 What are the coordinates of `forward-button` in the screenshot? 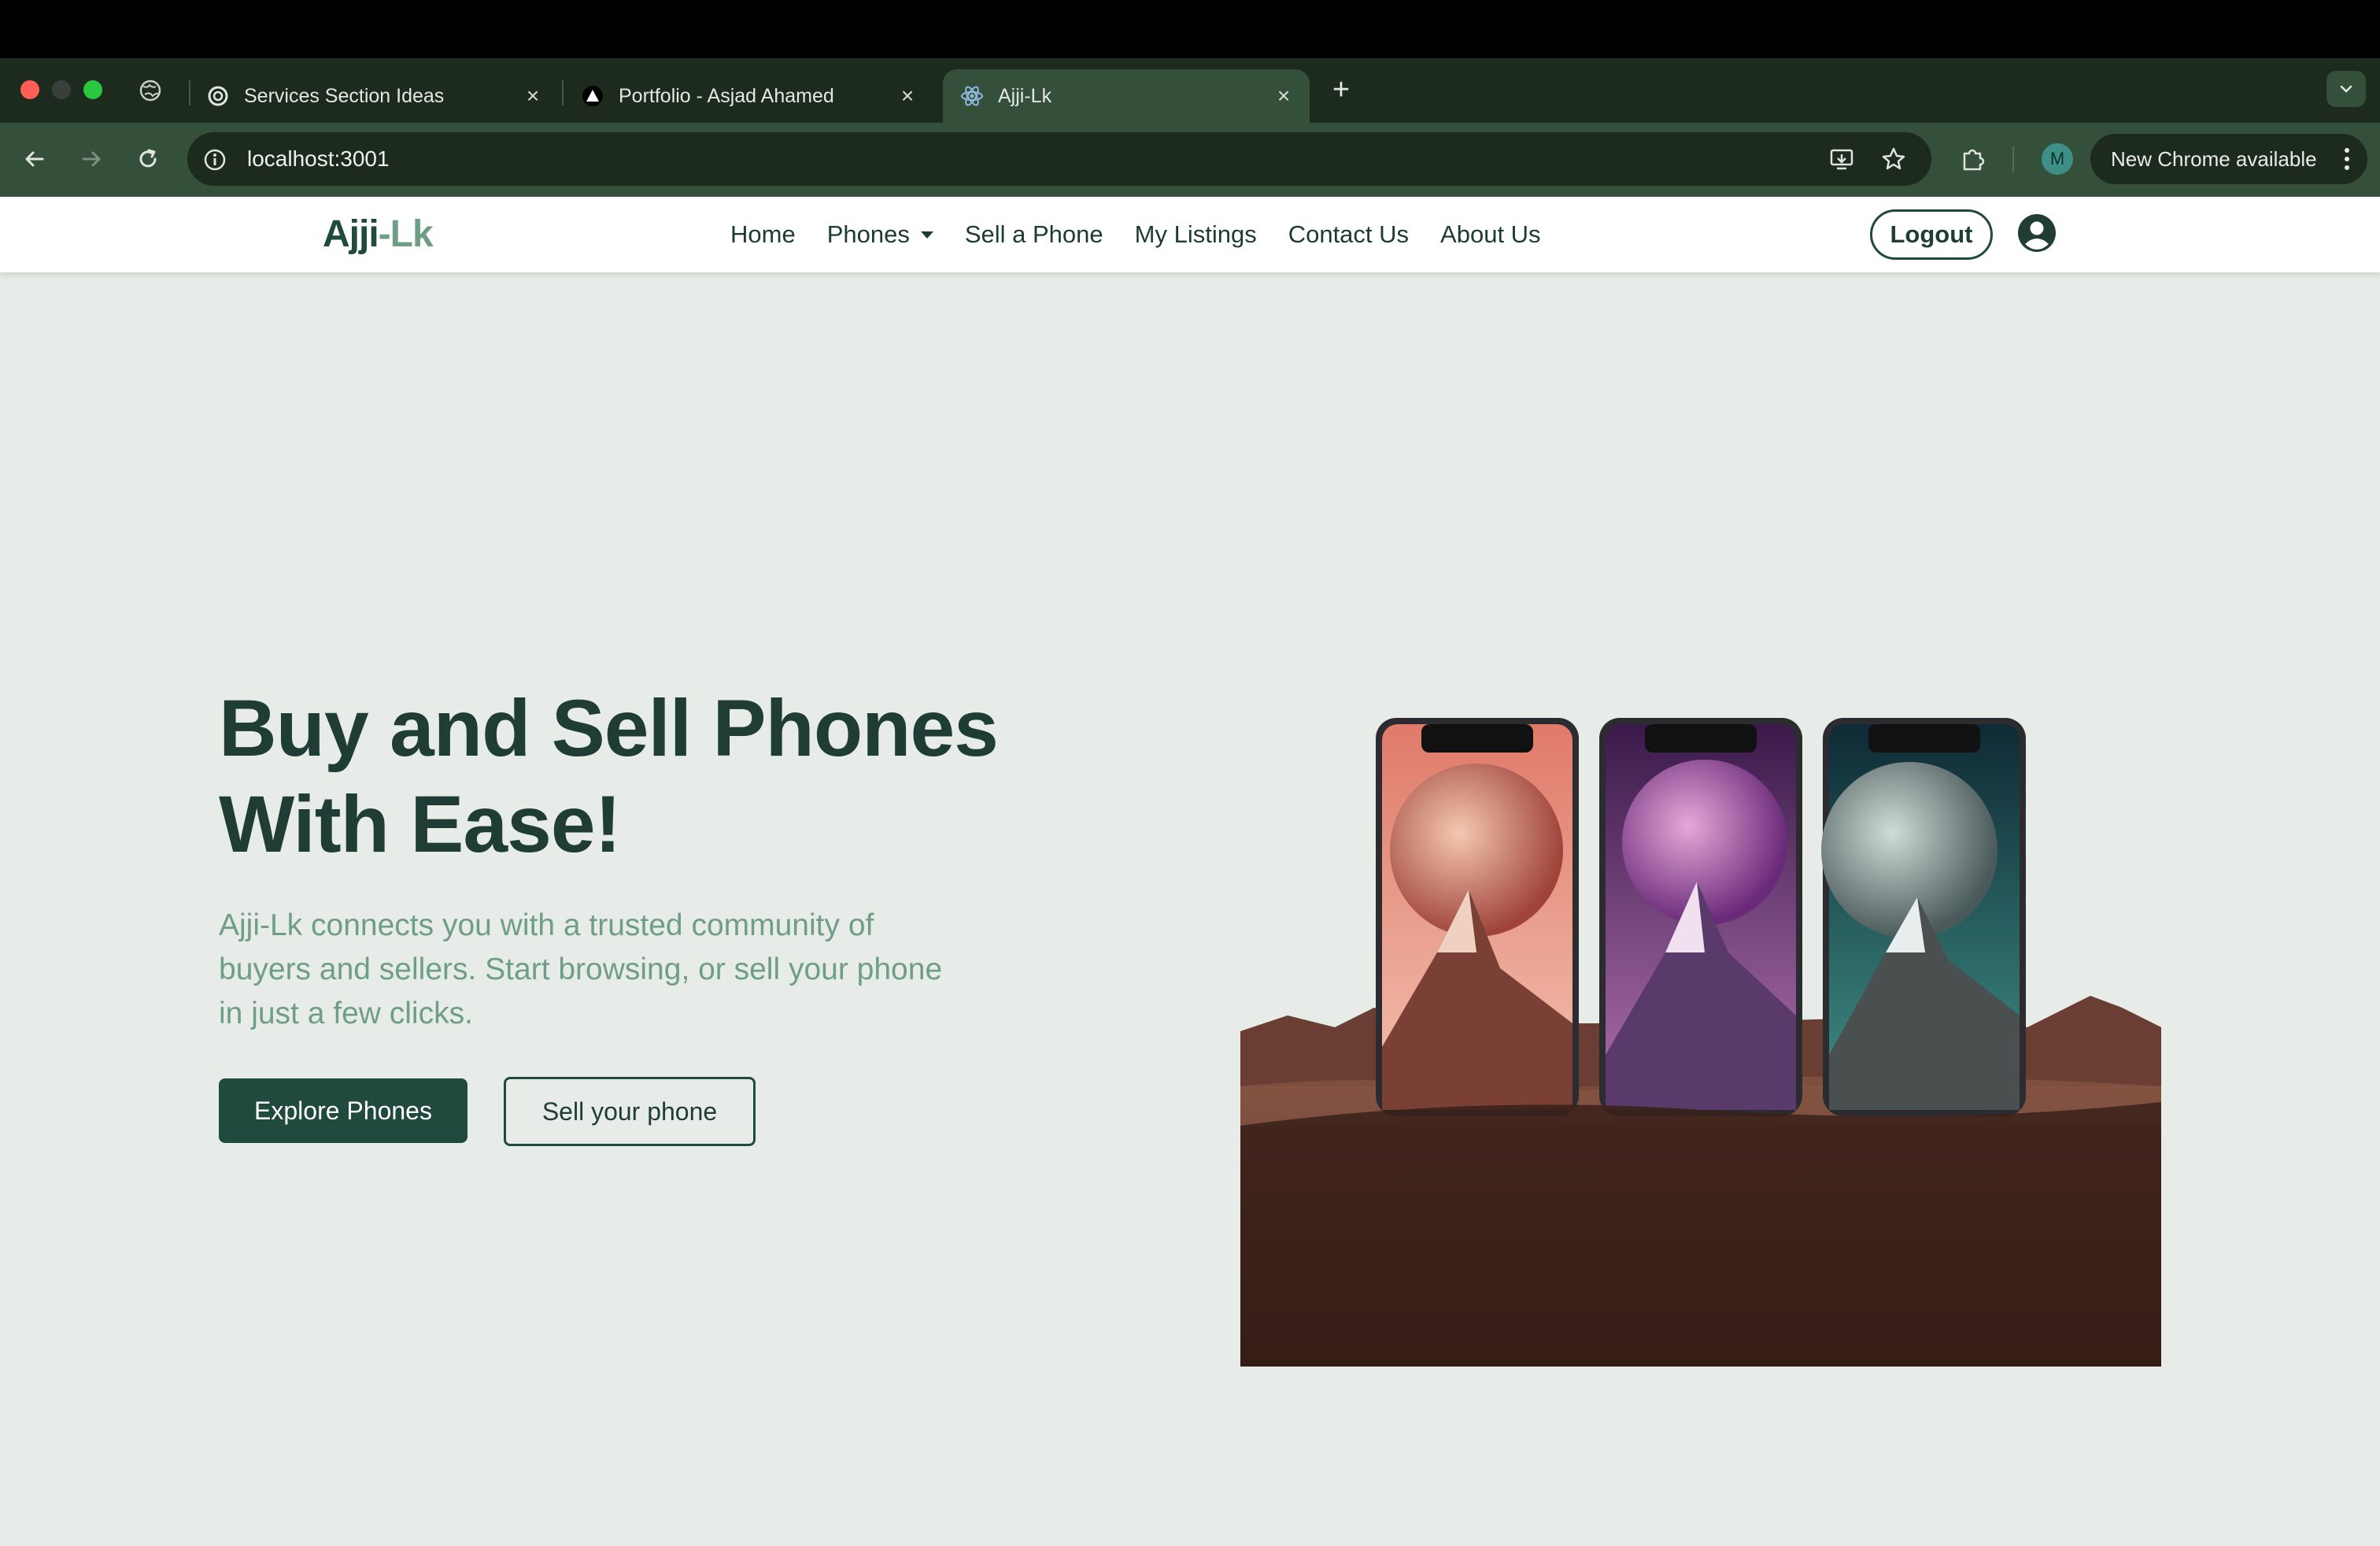 It's located at (91, 159).